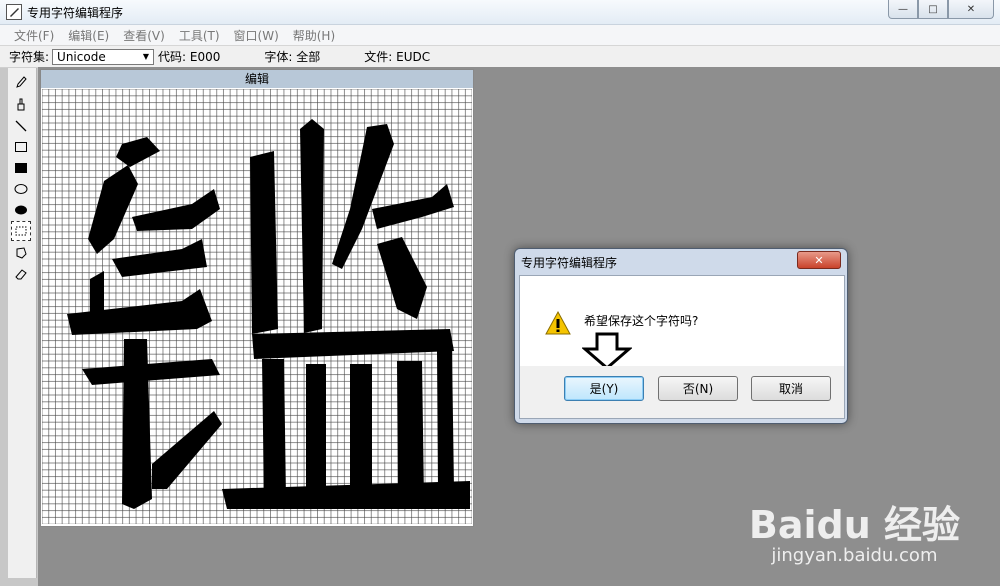 The image size is (1000, 586). I want to click on filled-ellipse-icon, so click(21, 210).